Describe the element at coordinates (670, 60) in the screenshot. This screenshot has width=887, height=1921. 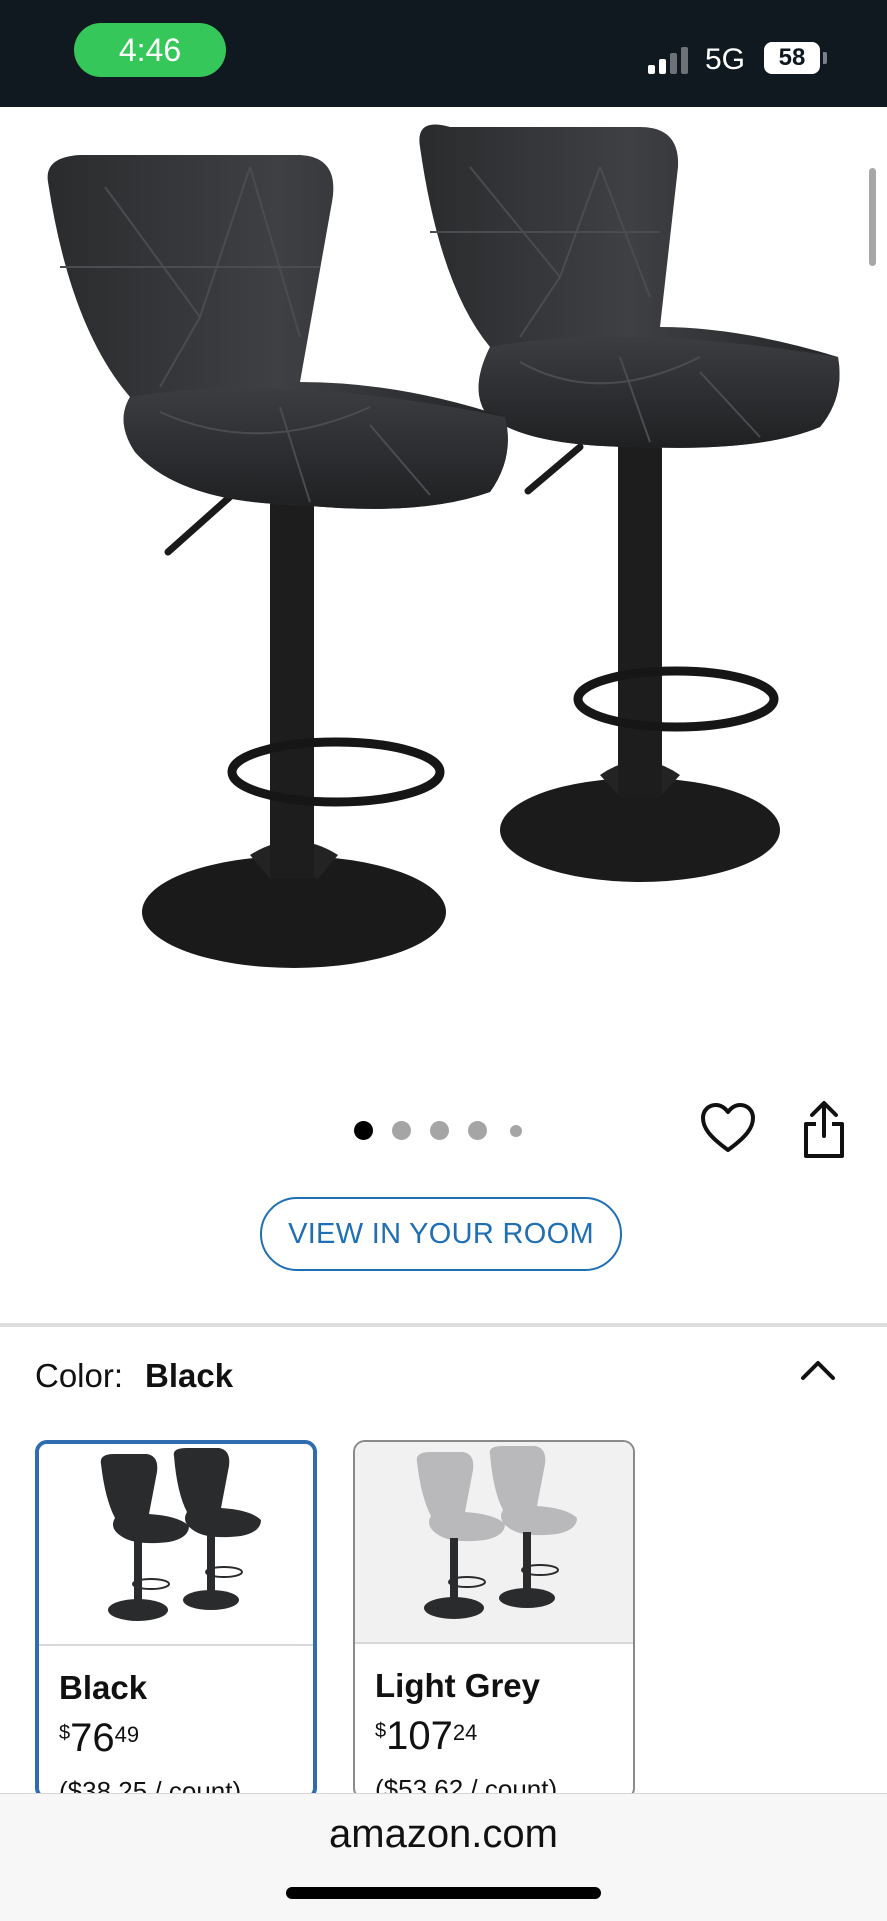
I see `cellular-signal-icon` at that location.